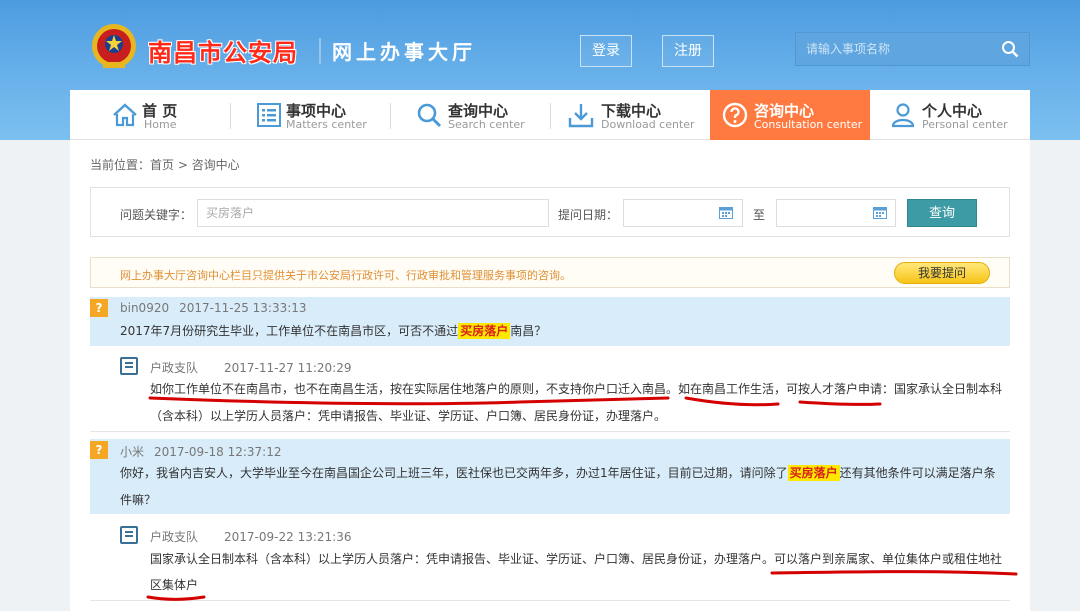 This screenshot has width=1080, height=611. I want to click on breadcrumb: 当前位置：首页 > 咨询中心, so click(165, 165).